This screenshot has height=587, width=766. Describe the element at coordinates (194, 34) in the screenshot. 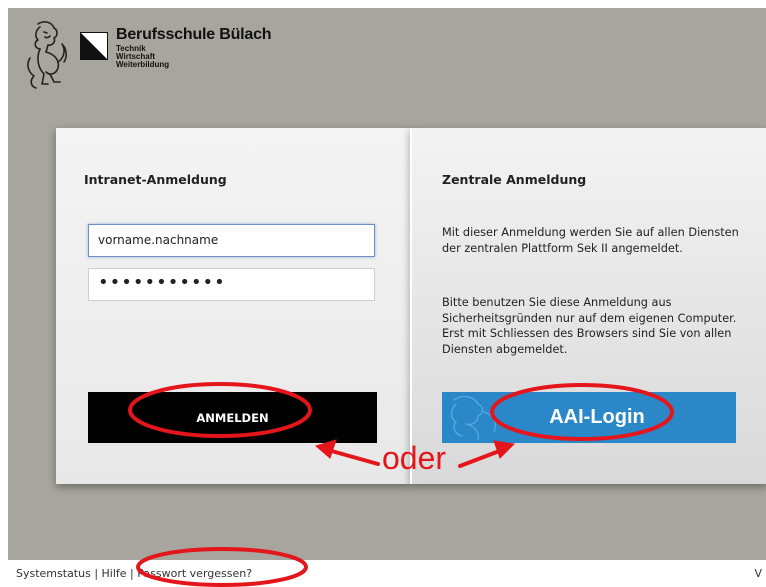

I see `school-name: Berufsschule Bülach` at that location.